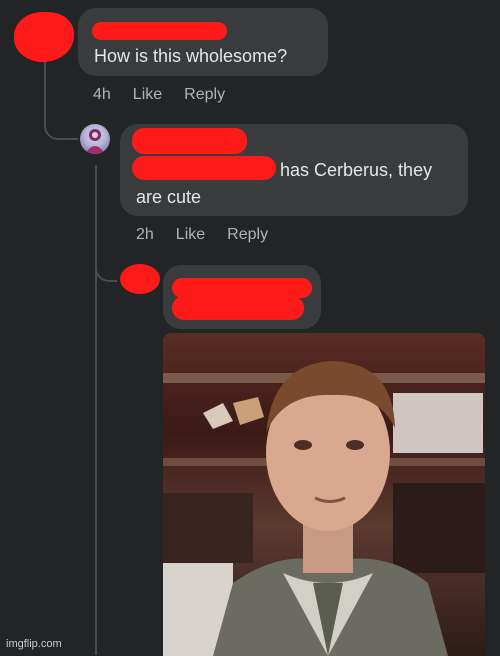 The width and height of the screenshot is (500, 656). I want to click on comment-meta-2: 2h Like Reply, so click(202, 235).